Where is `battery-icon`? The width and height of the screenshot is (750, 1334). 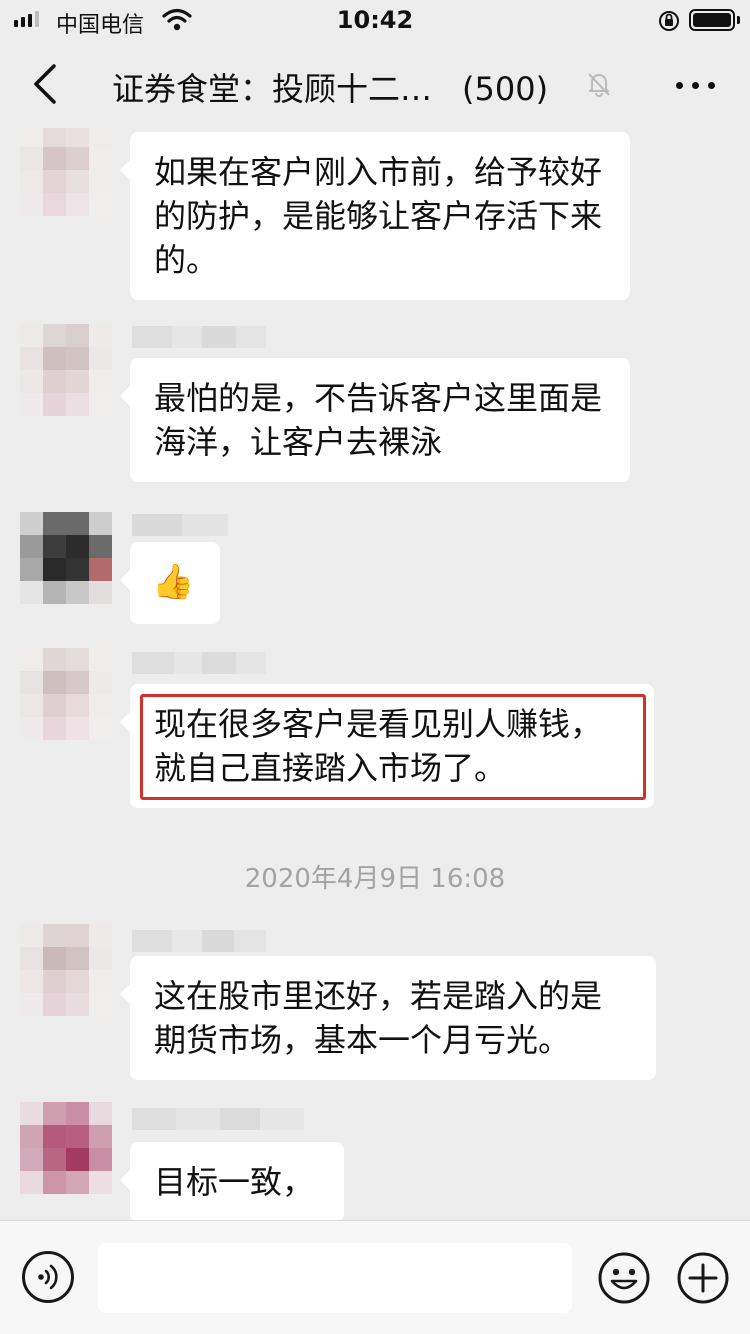 battery-icon is located at coordinates (712, 20).